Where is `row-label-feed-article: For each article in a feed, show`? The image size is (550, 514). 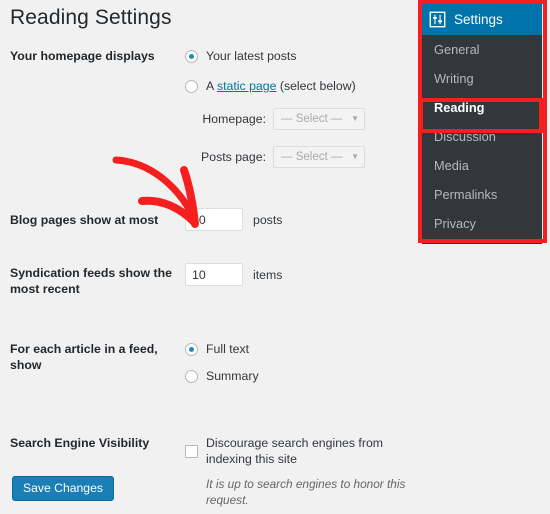
row-label-feed-article: For each article in a feed, show is located at coordinates (84, 357).